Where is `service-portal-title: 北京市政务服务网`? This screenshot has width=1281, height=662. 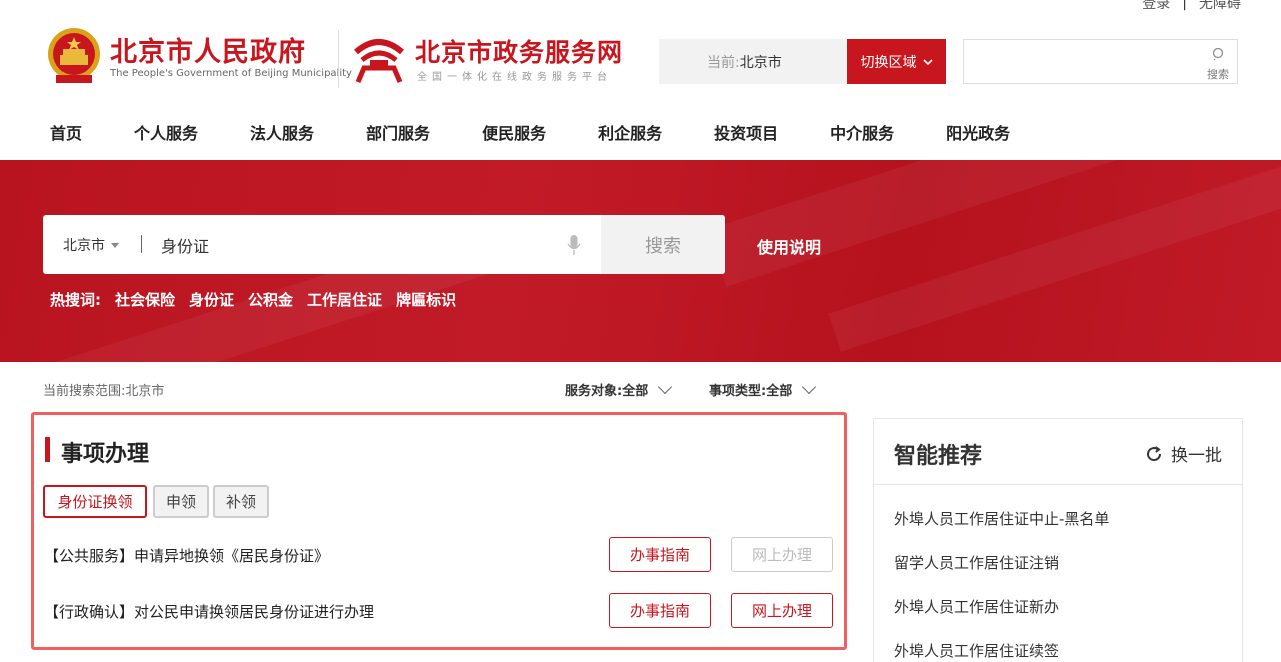
service-portal-title: 北京市政务服务网 is located at coordinates (519, 51).